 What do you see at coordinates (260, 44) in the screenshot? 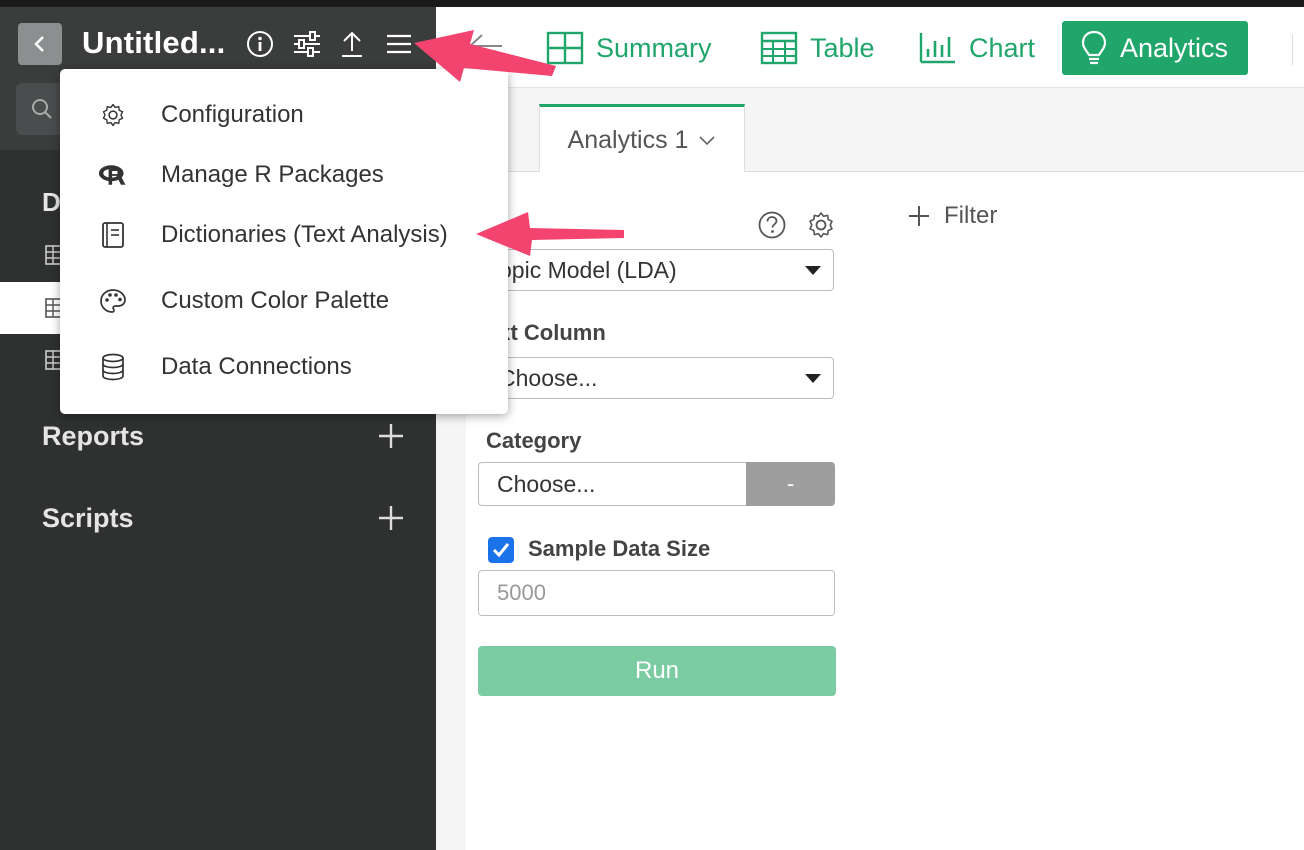
I see `info-icon` at bounding box center [260, 44].